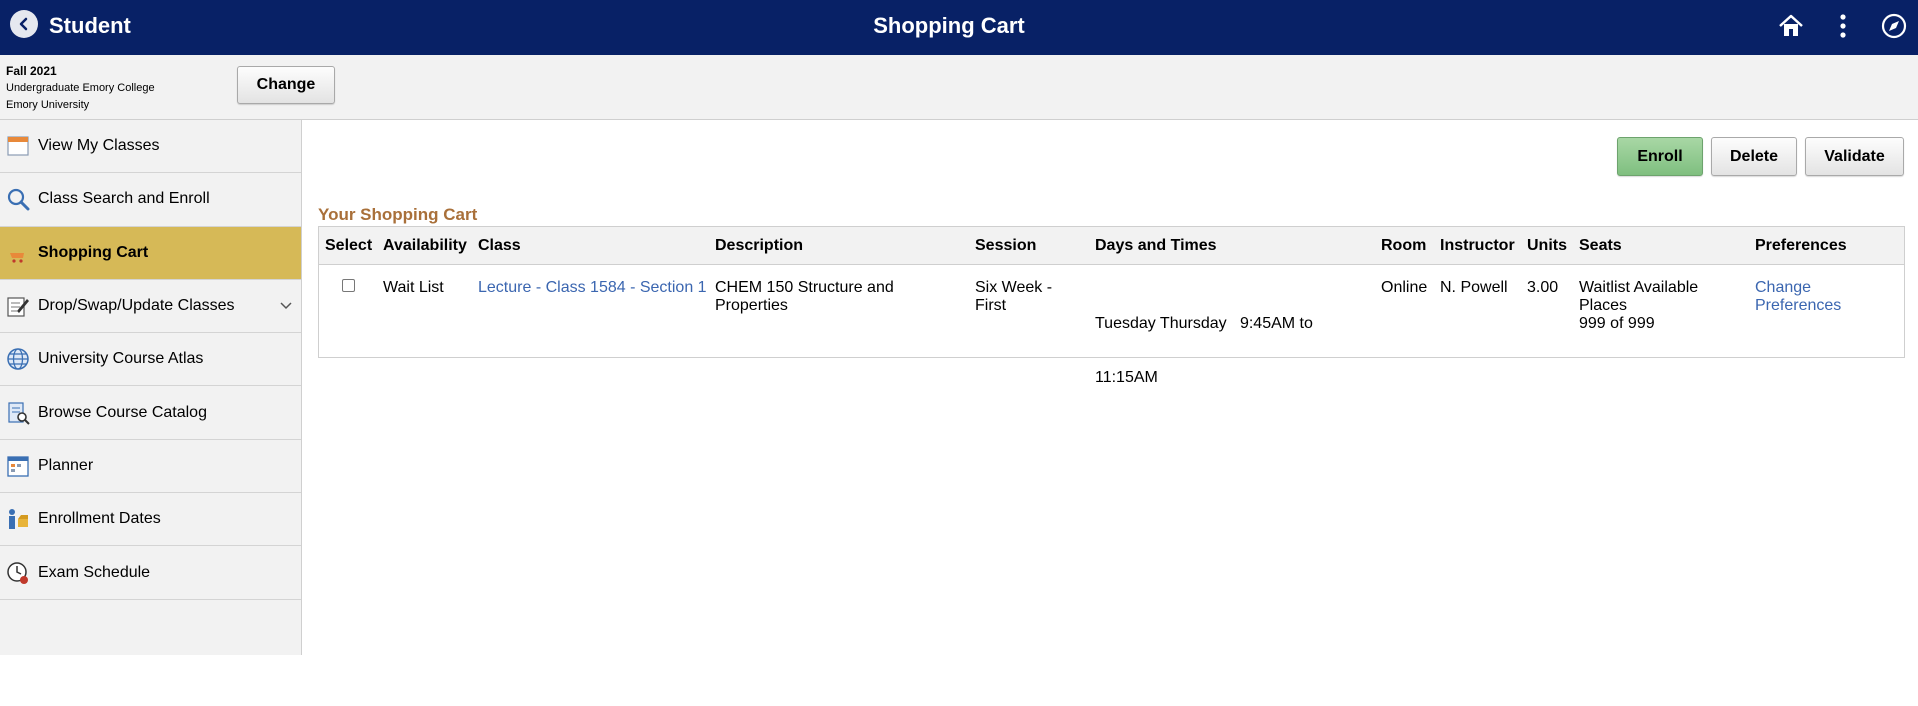 The height and width of the screenshot is (706, 1918). I want to click on availability-cell: Wait List, so click(413, 287).